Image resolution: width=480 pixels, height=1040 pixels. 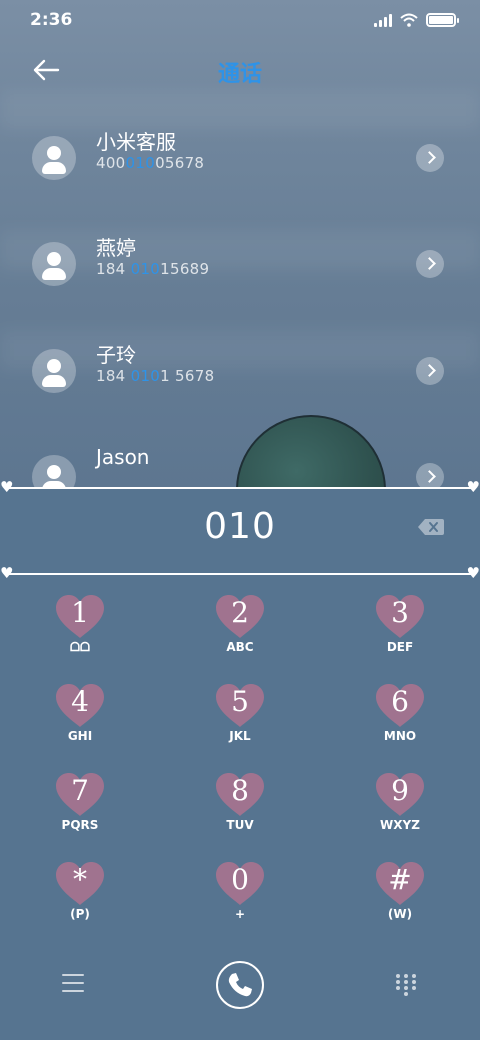 I want to click on contact-name: Jason, so click(x=123, y=457).